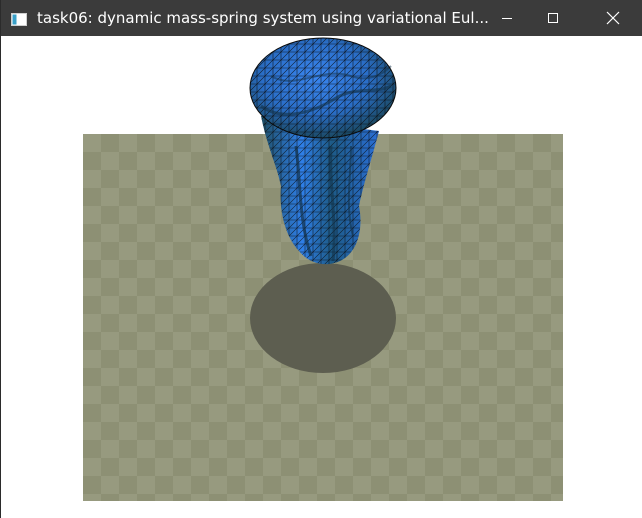  Describe the element at coordinates (323, 318) in the screenshot. I see `mesh-shadow` at that location.